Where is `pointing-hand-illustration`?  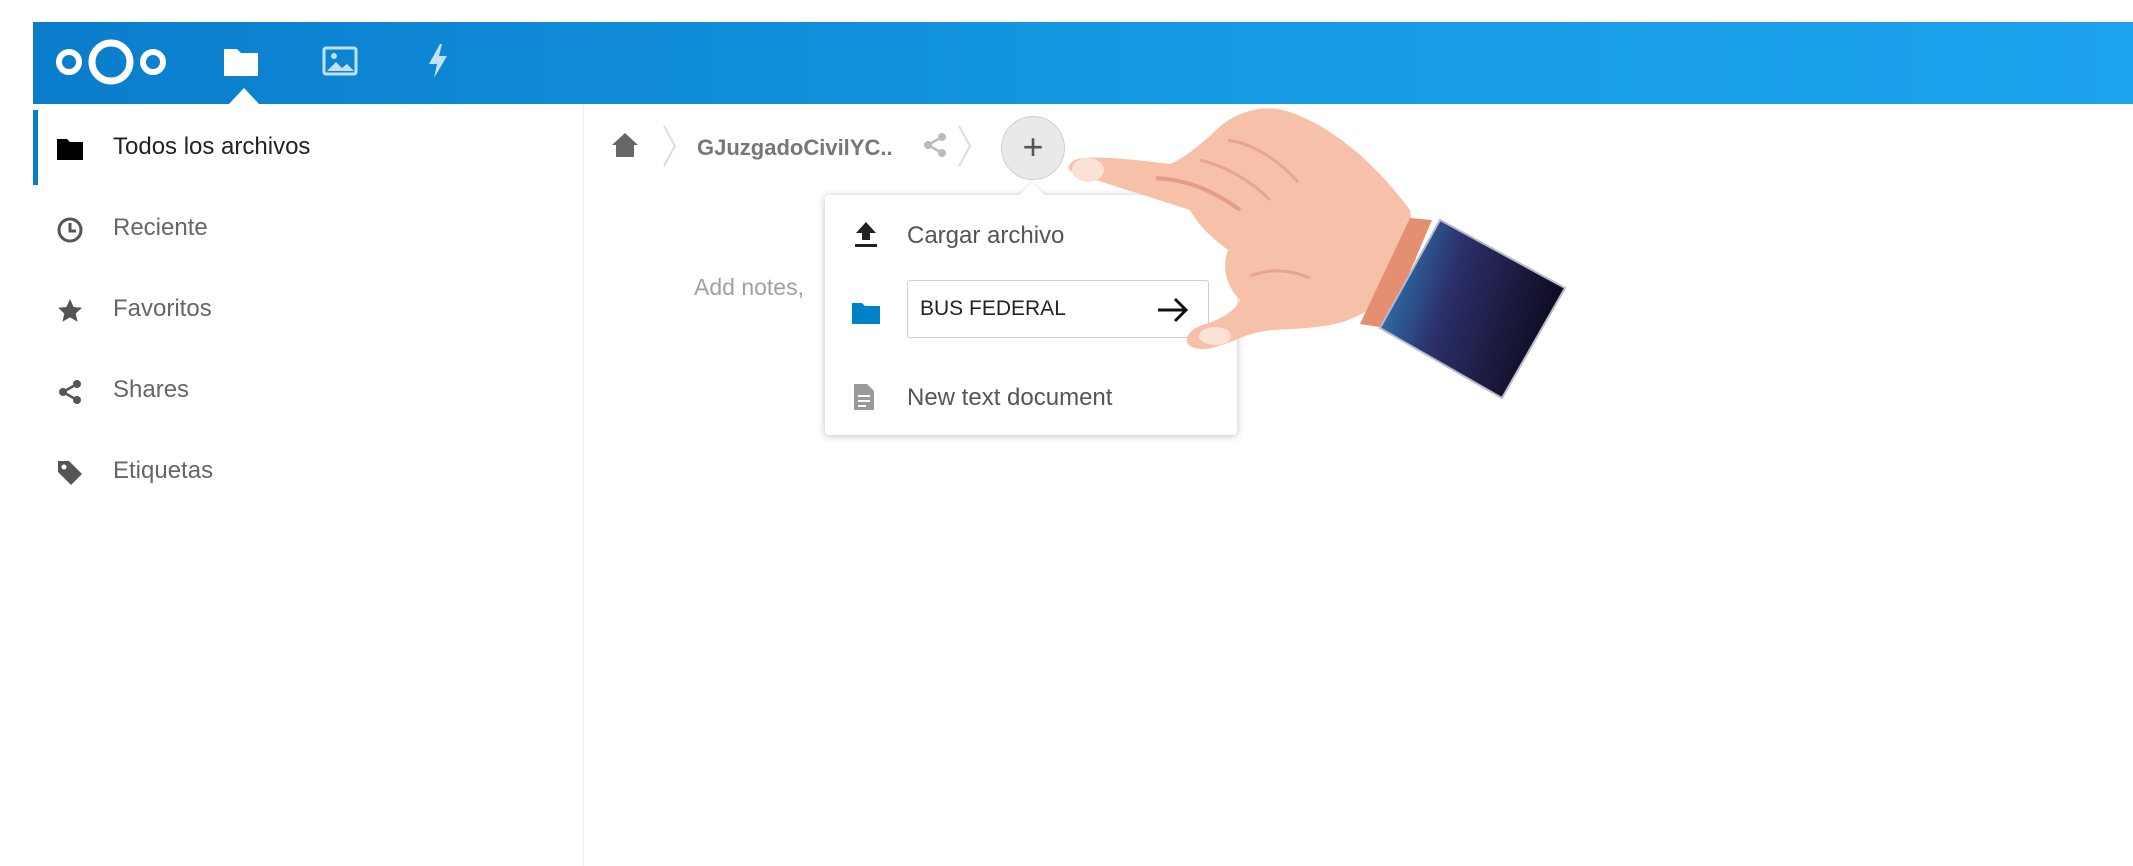 pointing-hand-illustration is located at coordinates (1317, 254).